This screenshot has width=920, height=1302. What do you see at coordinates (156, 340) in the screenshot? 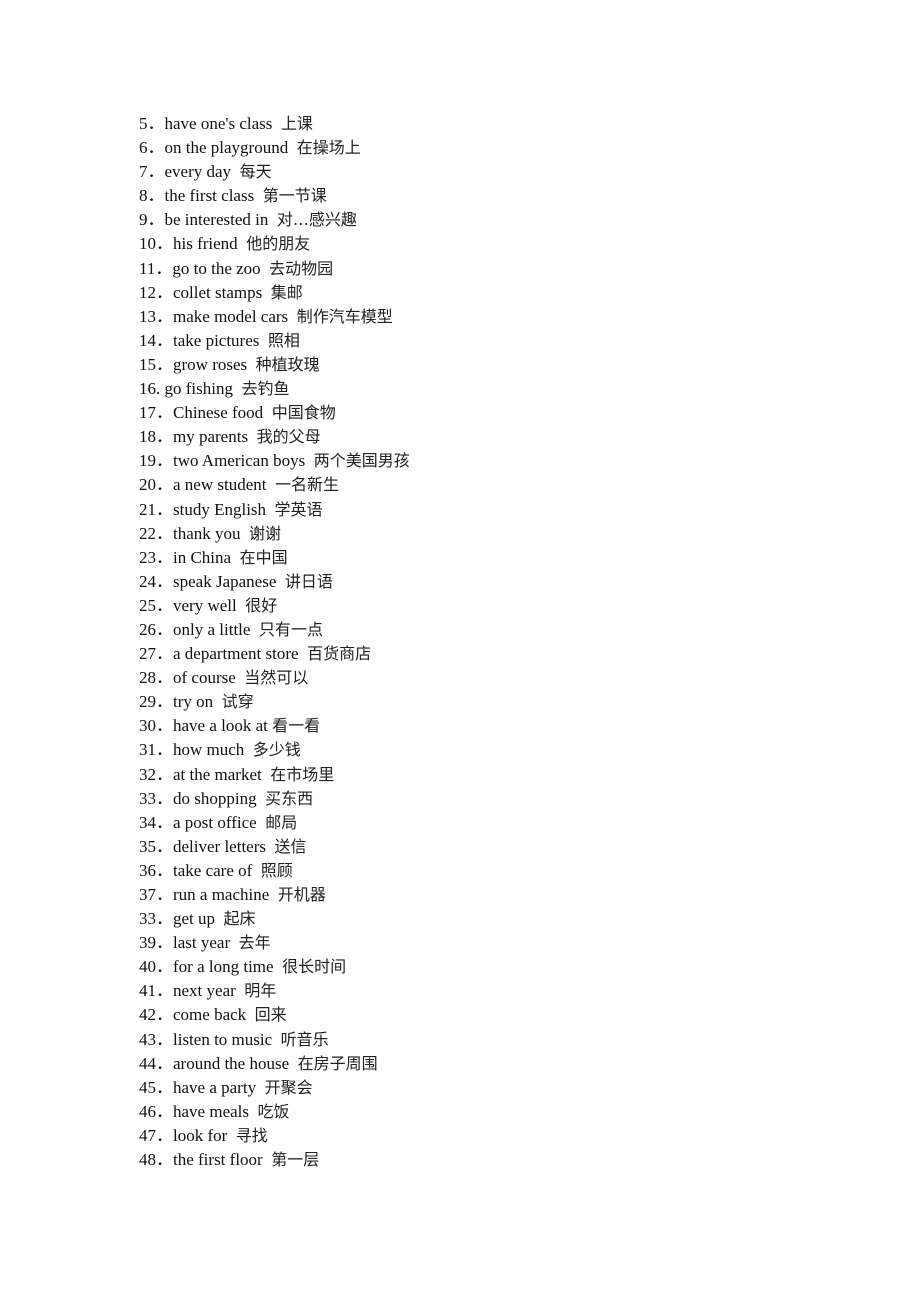
I see `item-number: 14．` at bounding box center [156, 340].